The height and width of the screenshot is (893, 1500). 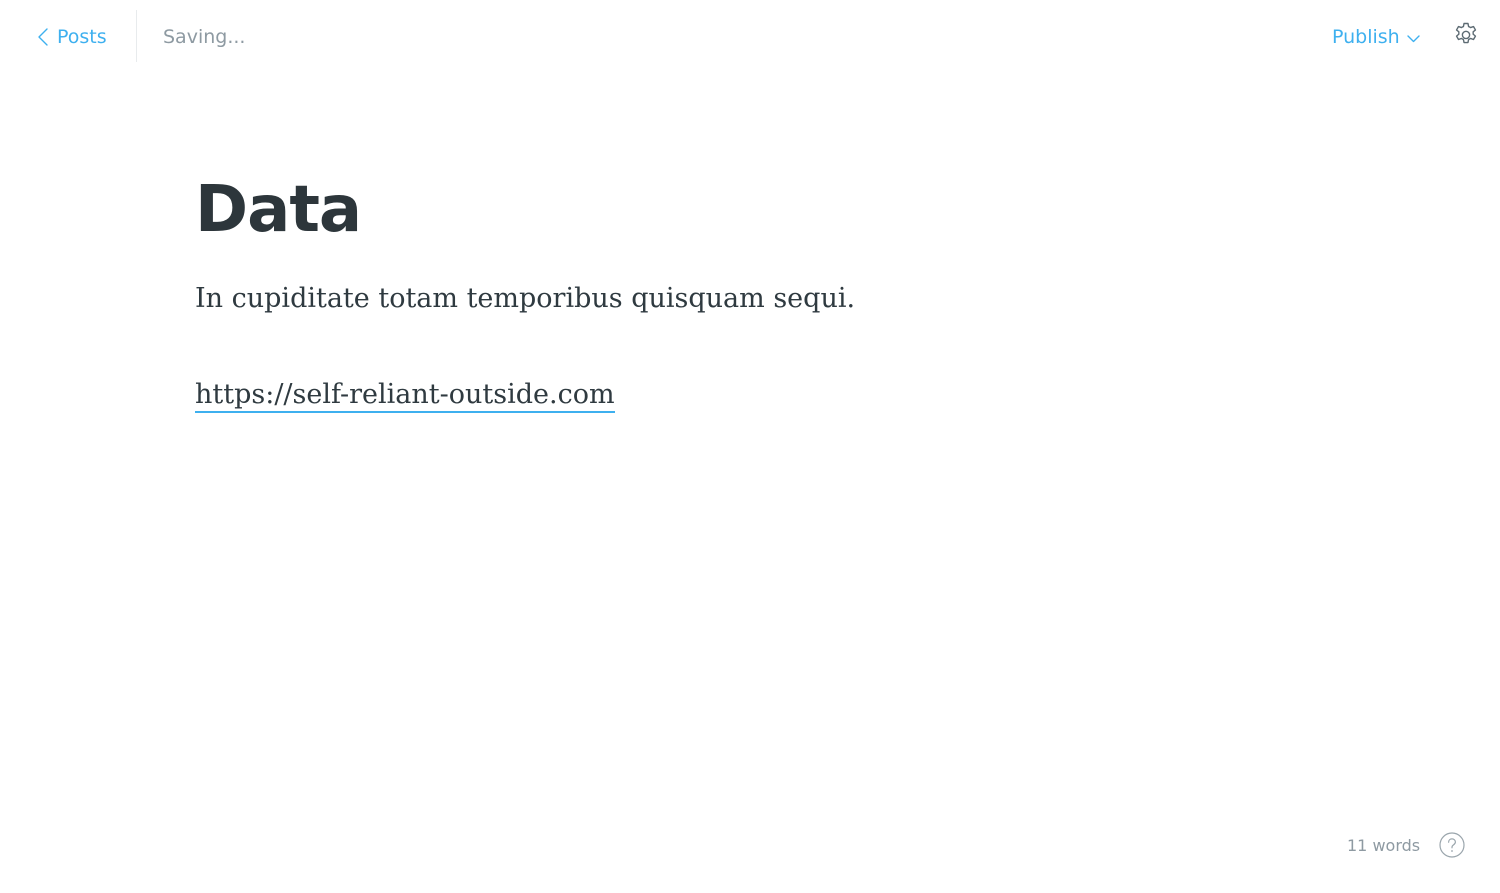 I want to click on publish-label: Publish, so click(x=1366, y=37).